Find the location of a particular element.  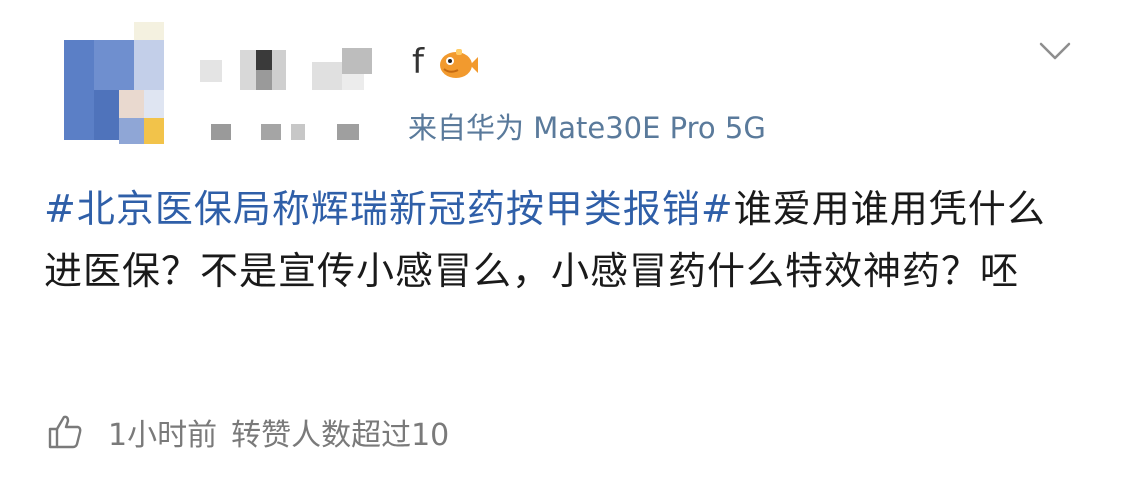

avatar is located at coordinates (114, 83).